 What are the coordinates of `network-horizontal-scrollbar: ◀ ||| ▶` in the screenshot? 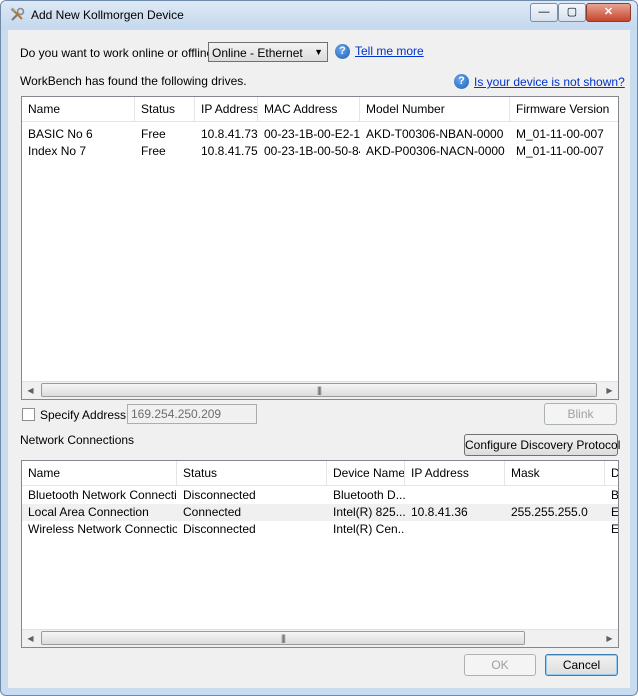 It's located at (320, 638).